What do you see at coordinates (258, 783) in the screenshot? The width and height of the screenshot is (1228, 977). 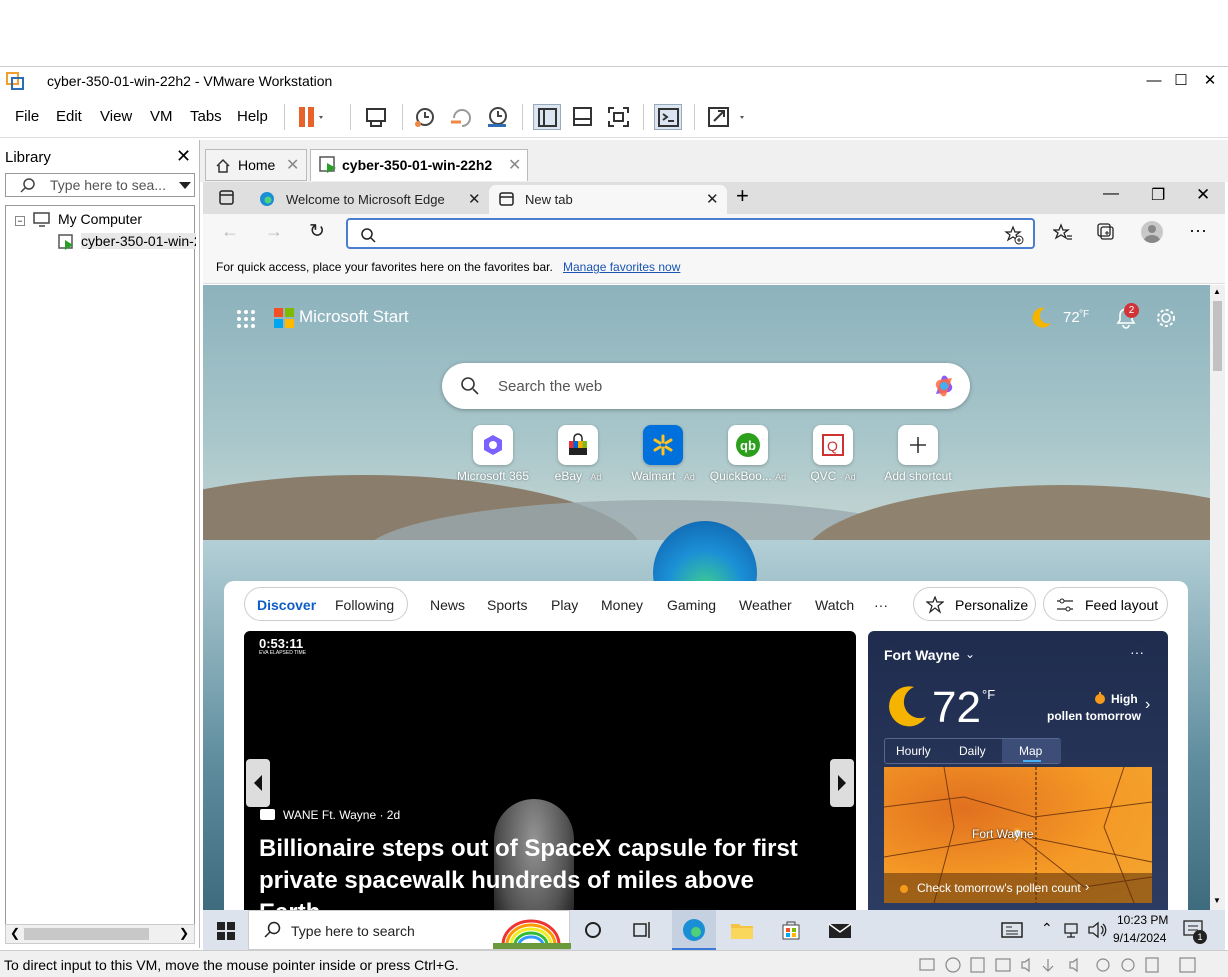 I see `carousel-prev-button` at bounding box center [258, 783].